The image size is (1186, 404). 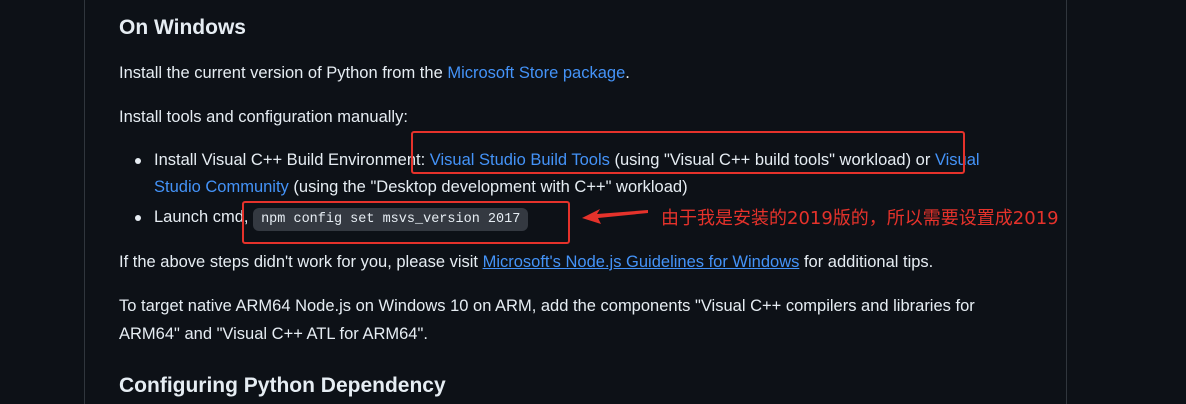 I want to click on heading-configuring-python: Configuring Python Dependency, so click(x=282, y=385).